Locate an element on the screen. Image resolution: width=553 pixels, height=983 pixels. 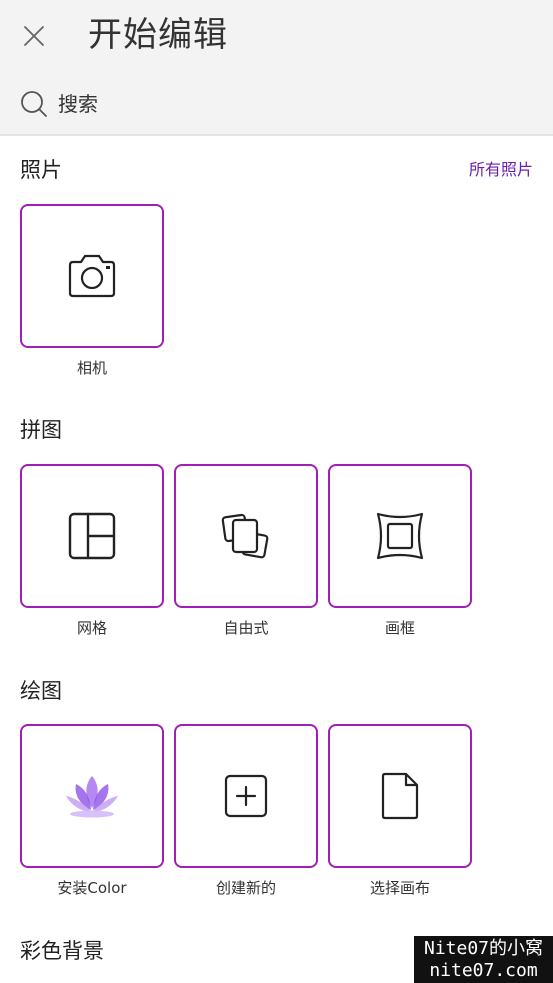
frame-tile is located at coordinates (400, 536).